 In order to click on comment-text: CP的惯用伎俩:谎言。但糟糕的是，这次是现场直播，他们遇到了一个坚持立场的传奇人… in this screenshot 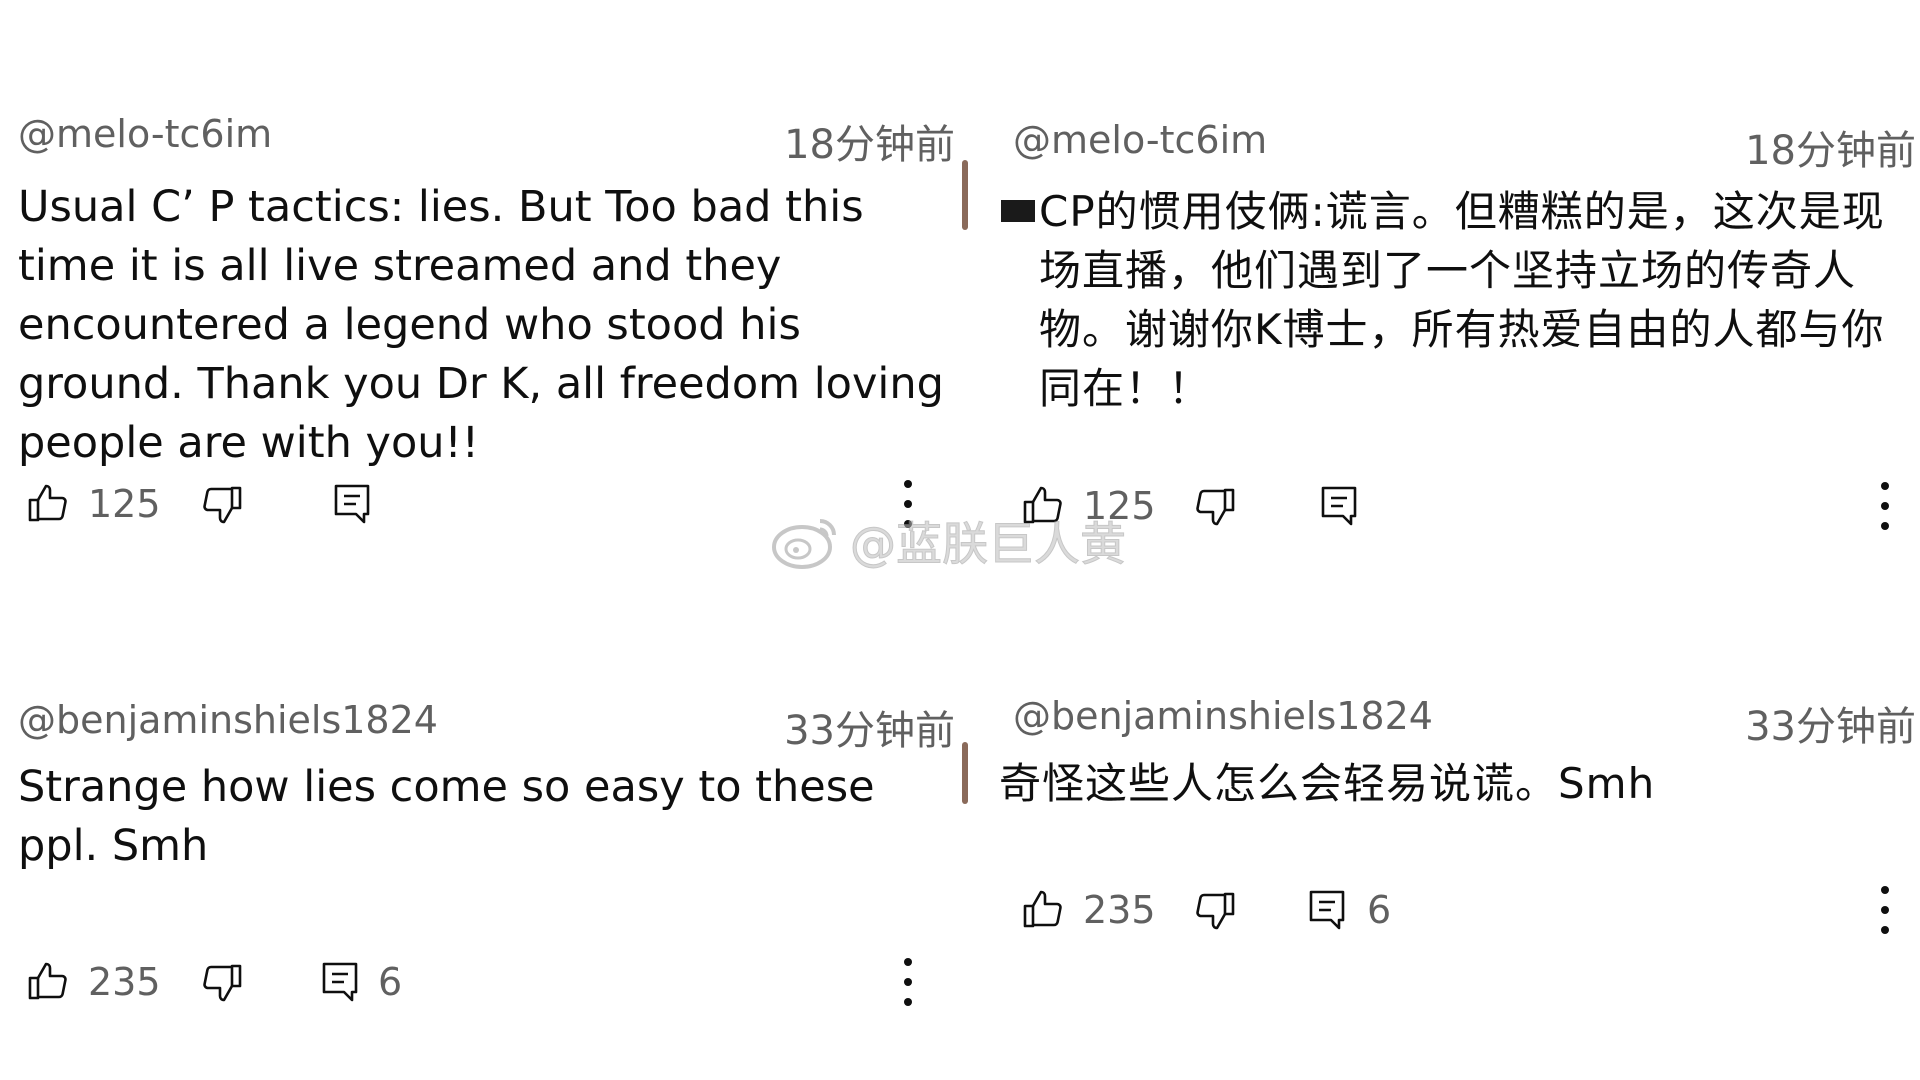, I will do `click(1462, 300)`.